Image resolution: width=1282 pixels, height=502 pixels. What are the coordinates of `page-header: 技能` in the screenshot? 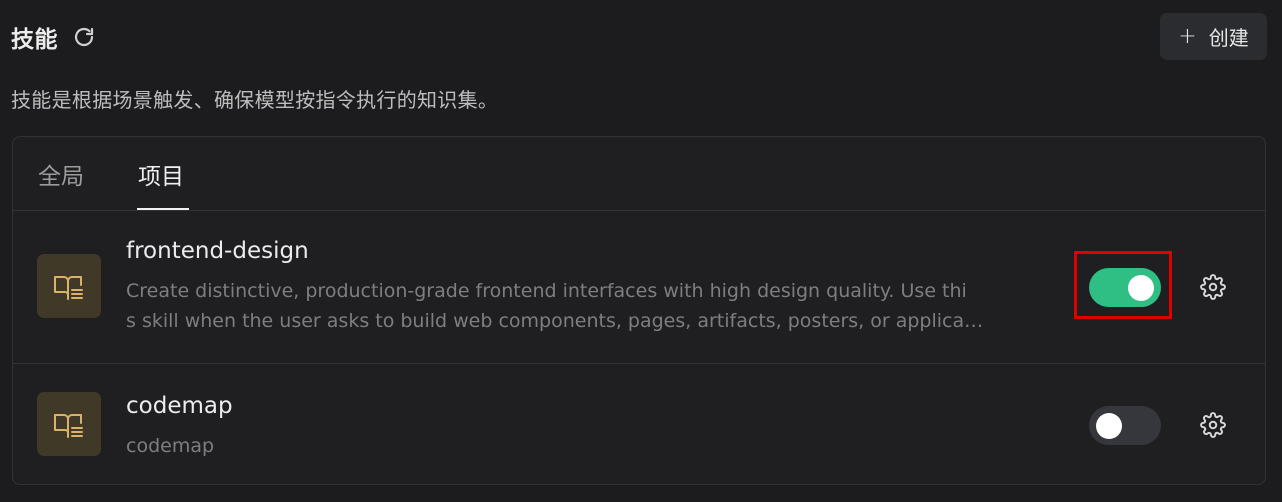 It's located at (54, 37).